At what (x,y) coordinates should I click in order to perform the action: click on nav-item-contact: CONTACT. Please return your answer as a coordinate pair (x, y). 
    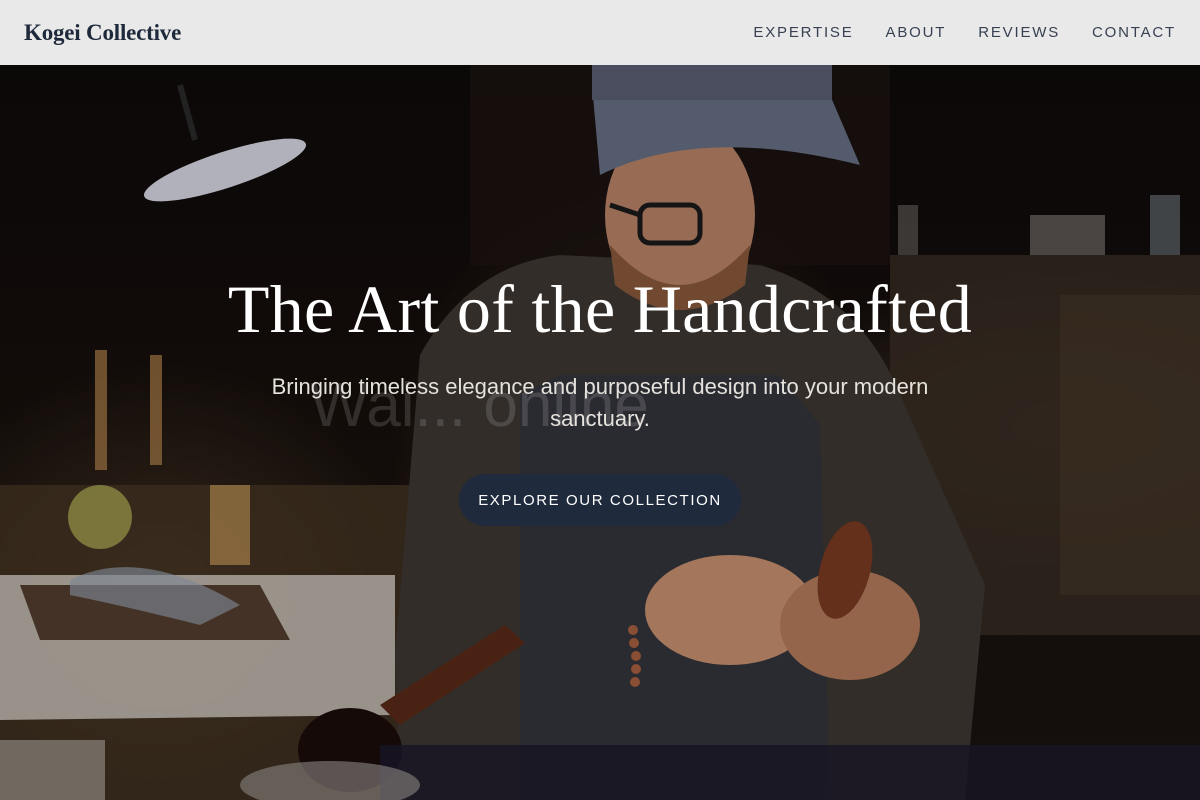
    Looking at the image, I should click on (1134, 33).